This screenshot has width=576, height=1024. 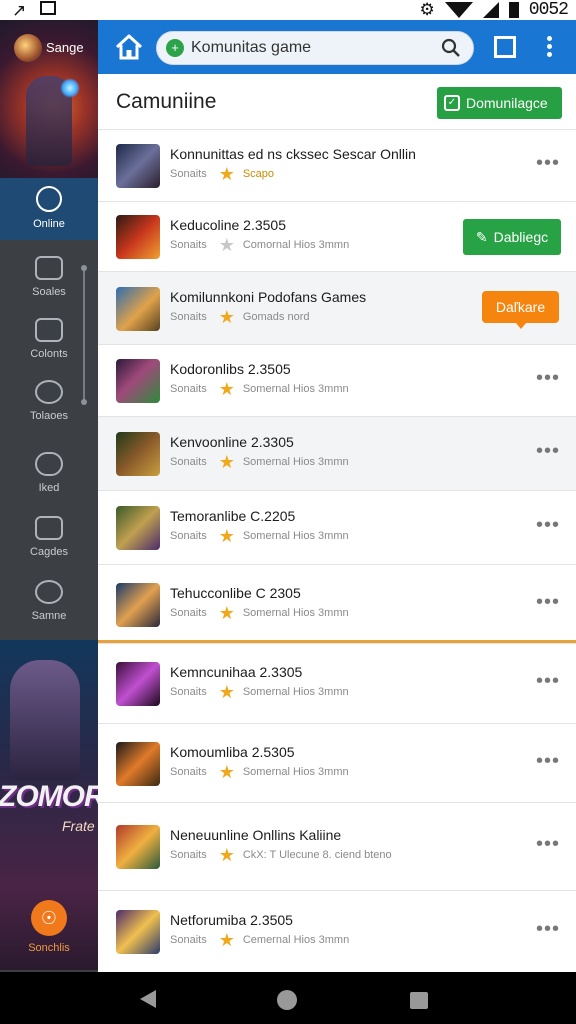 What do you see at coordinates (427, 9) in the screenshot?
I see `settings-status-icon: ⚙` at bounding box center [427, 9].